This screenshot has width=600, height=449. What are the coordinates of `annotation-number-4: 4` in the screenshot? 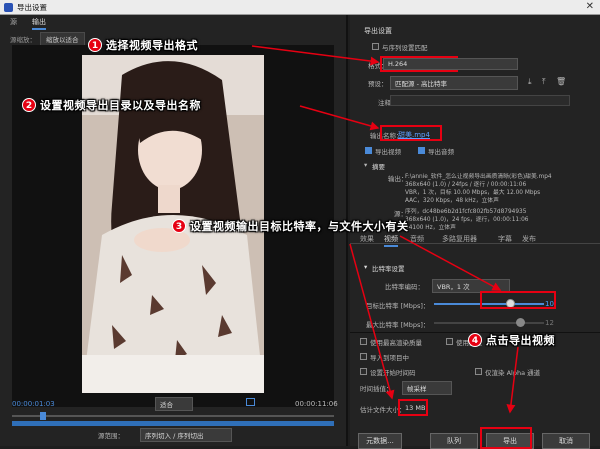 It's located at (475, 340).